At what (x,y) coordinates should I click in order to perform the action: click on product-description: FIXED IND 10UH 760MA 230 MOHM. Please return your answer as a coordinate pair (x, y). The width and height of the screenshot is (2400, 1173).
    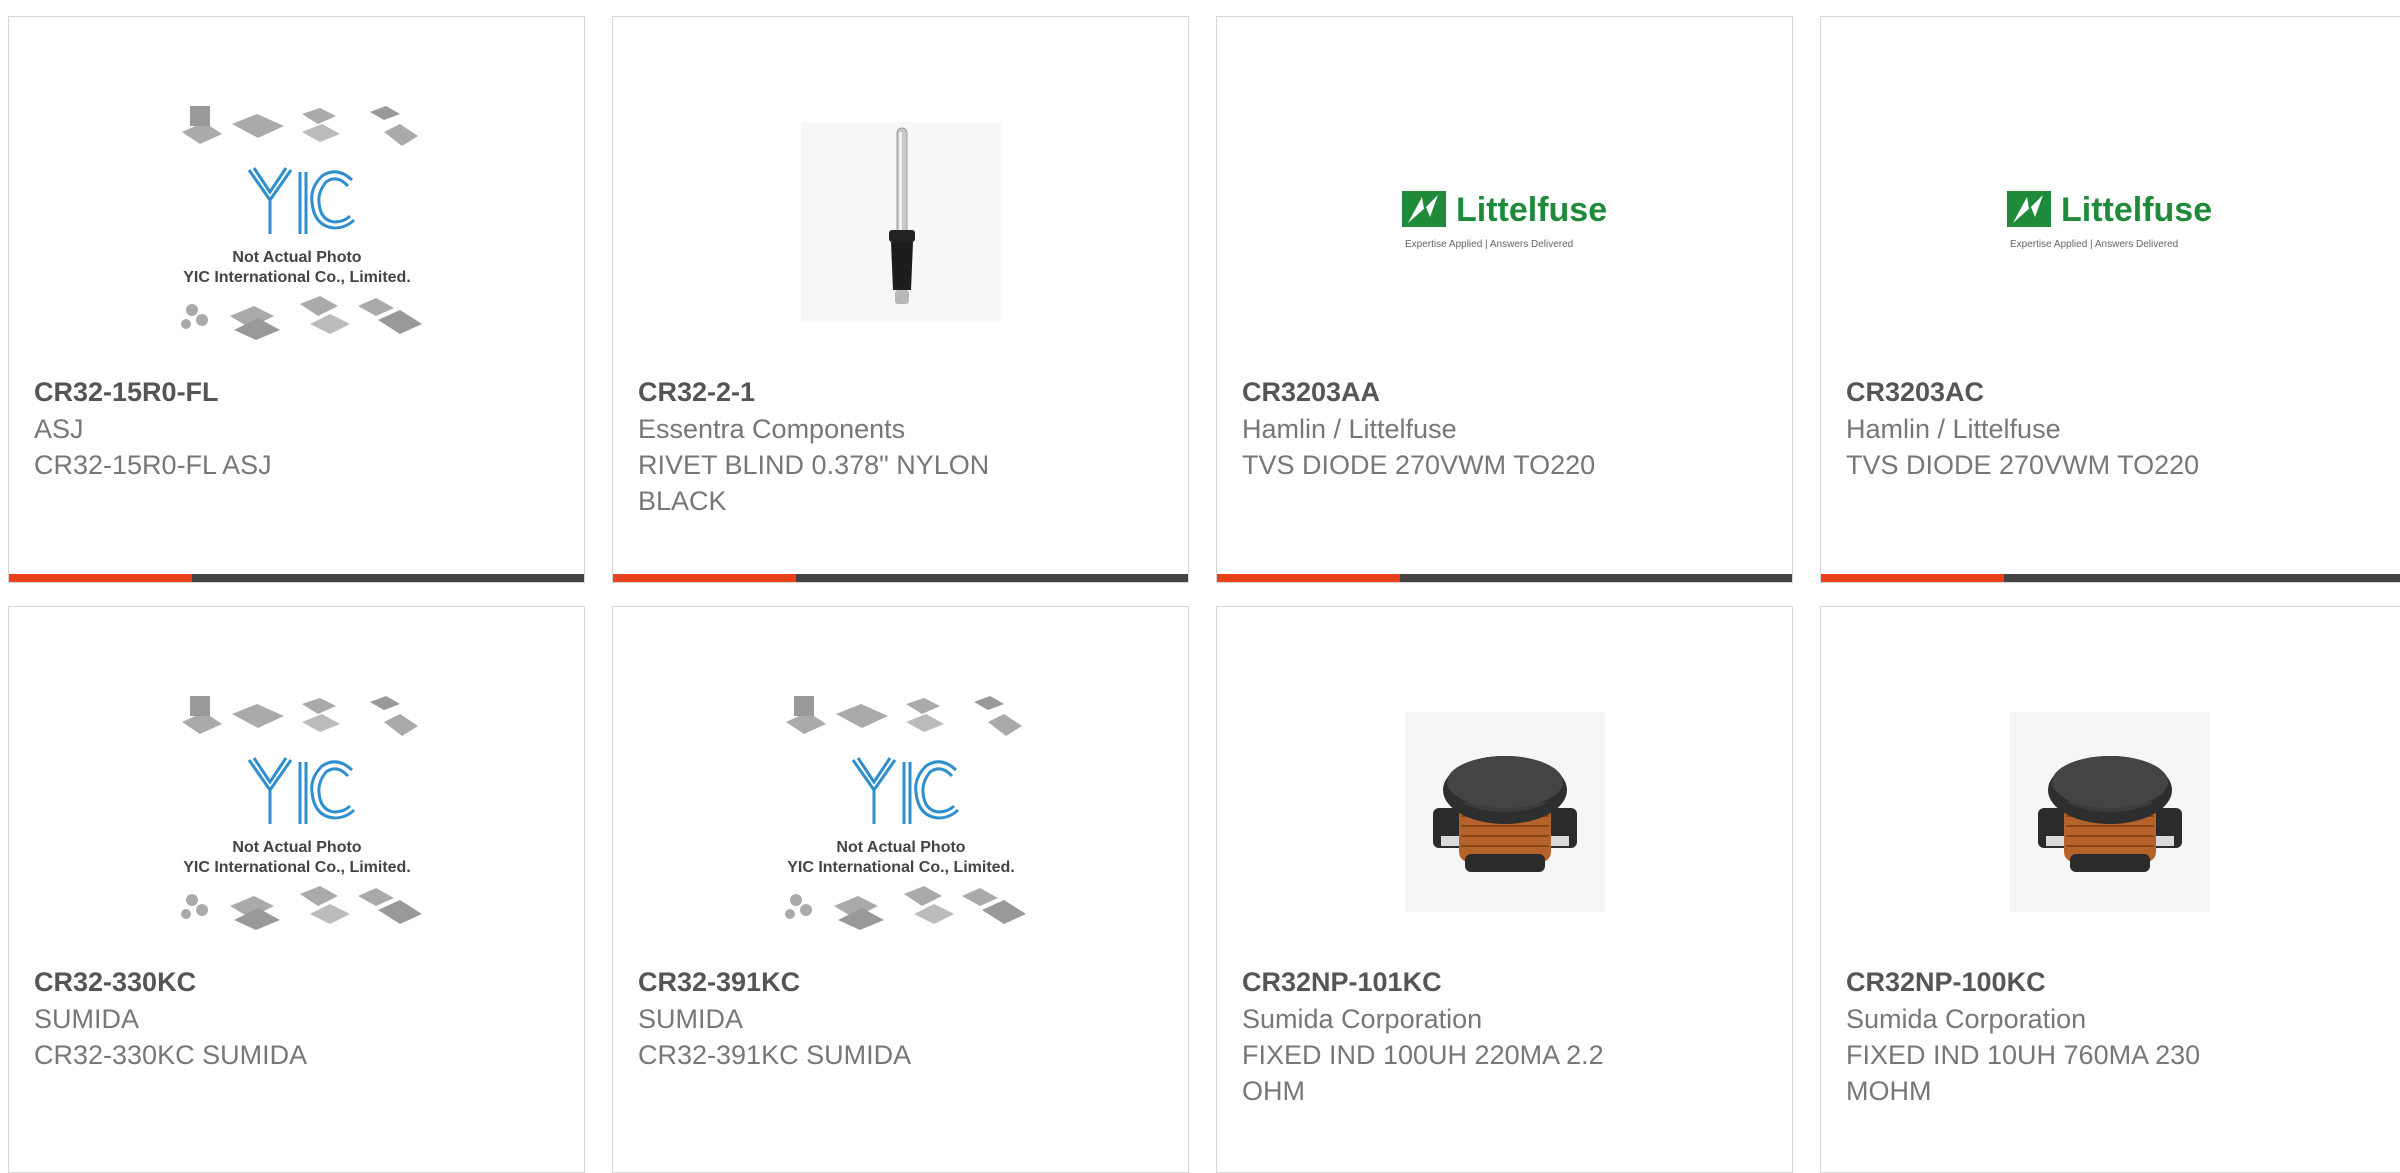
    Looking at the image, I should click on (2023, 1073).